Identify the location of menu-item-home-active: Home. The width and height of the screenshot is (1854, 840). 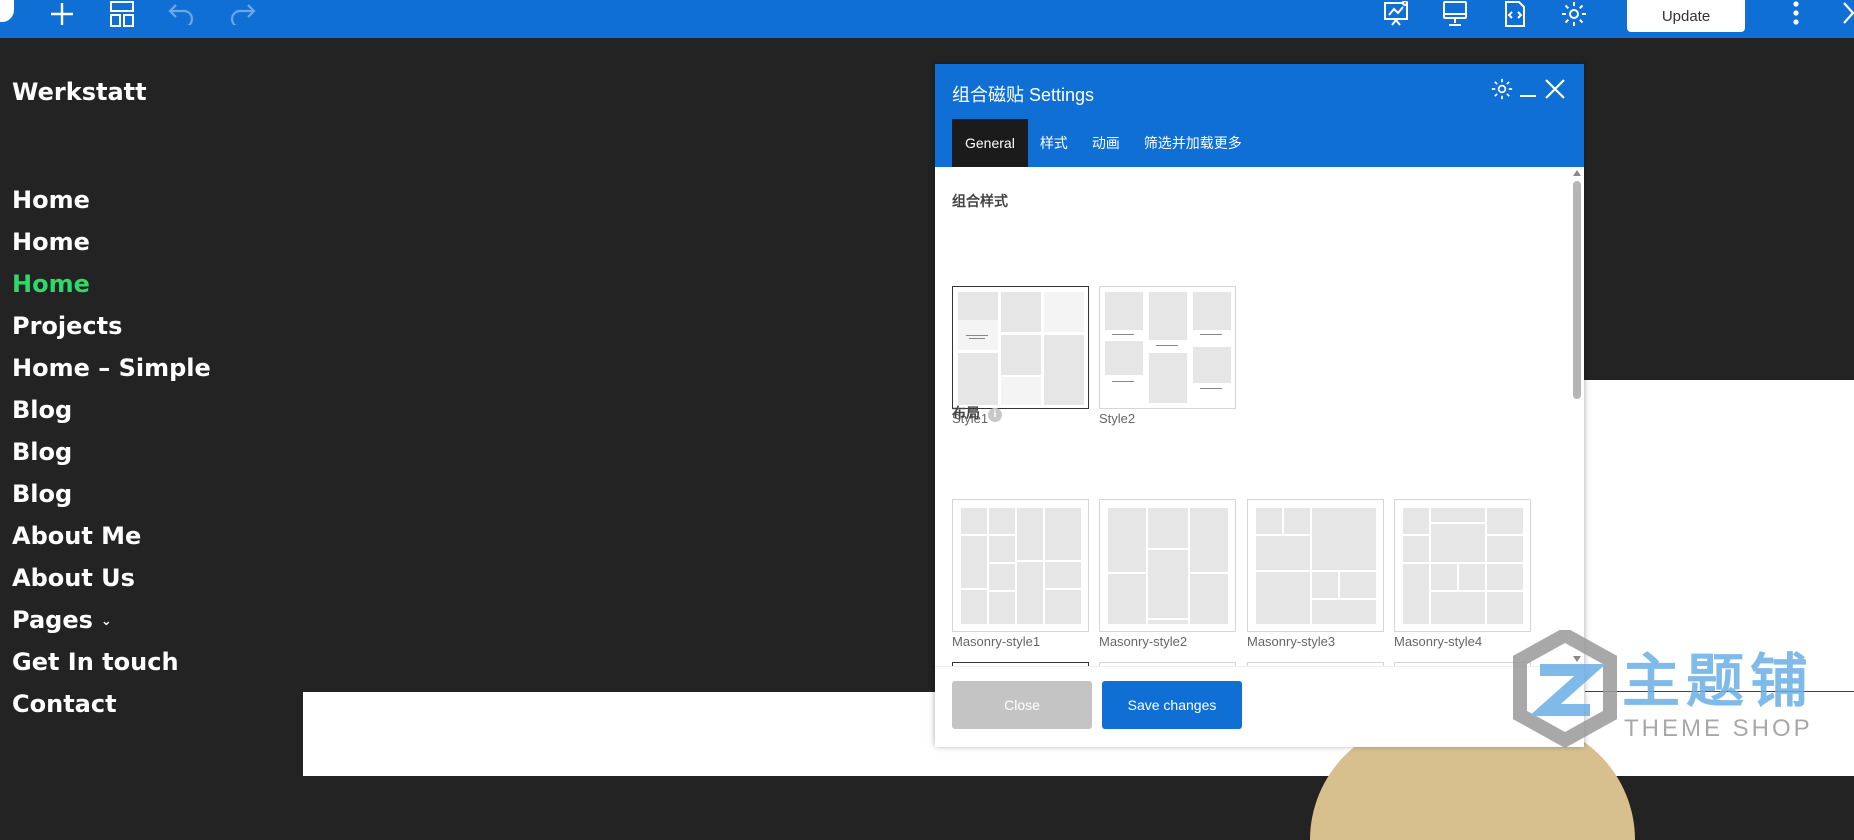
(111, 288).